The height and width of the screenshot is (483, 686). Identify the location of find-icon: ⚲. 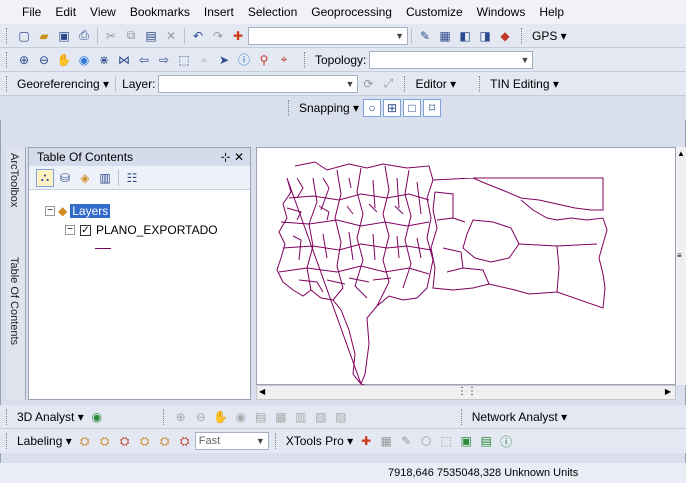
(264, 60).